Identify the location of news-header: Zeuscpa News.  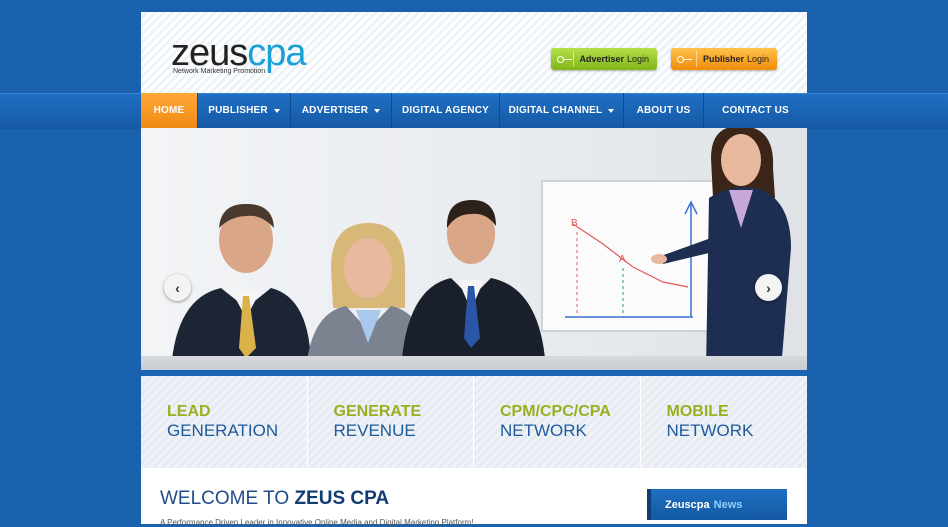
(717, 504).